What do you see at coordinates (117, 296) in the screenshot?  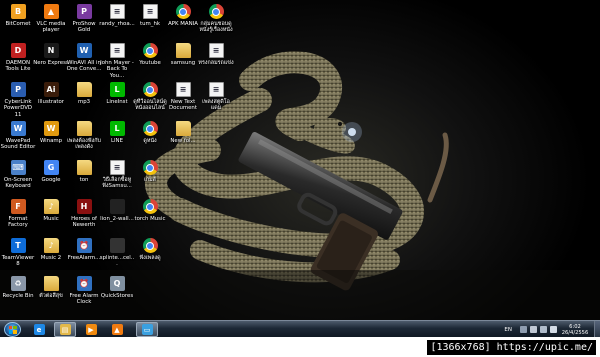 I see `desktop-icon-label: QuickStores` at bounding box center [117, 296].